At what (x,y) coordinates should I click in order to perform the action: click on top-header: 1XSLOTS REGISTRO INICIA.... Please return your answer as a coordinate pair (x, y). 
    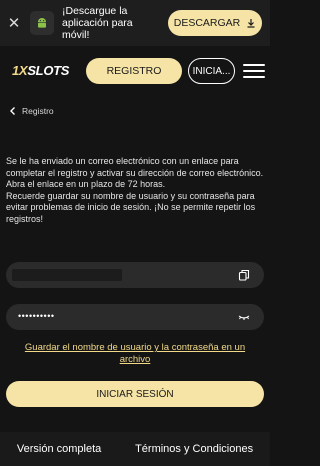
    Looking at the image, I should click on (135, 71).